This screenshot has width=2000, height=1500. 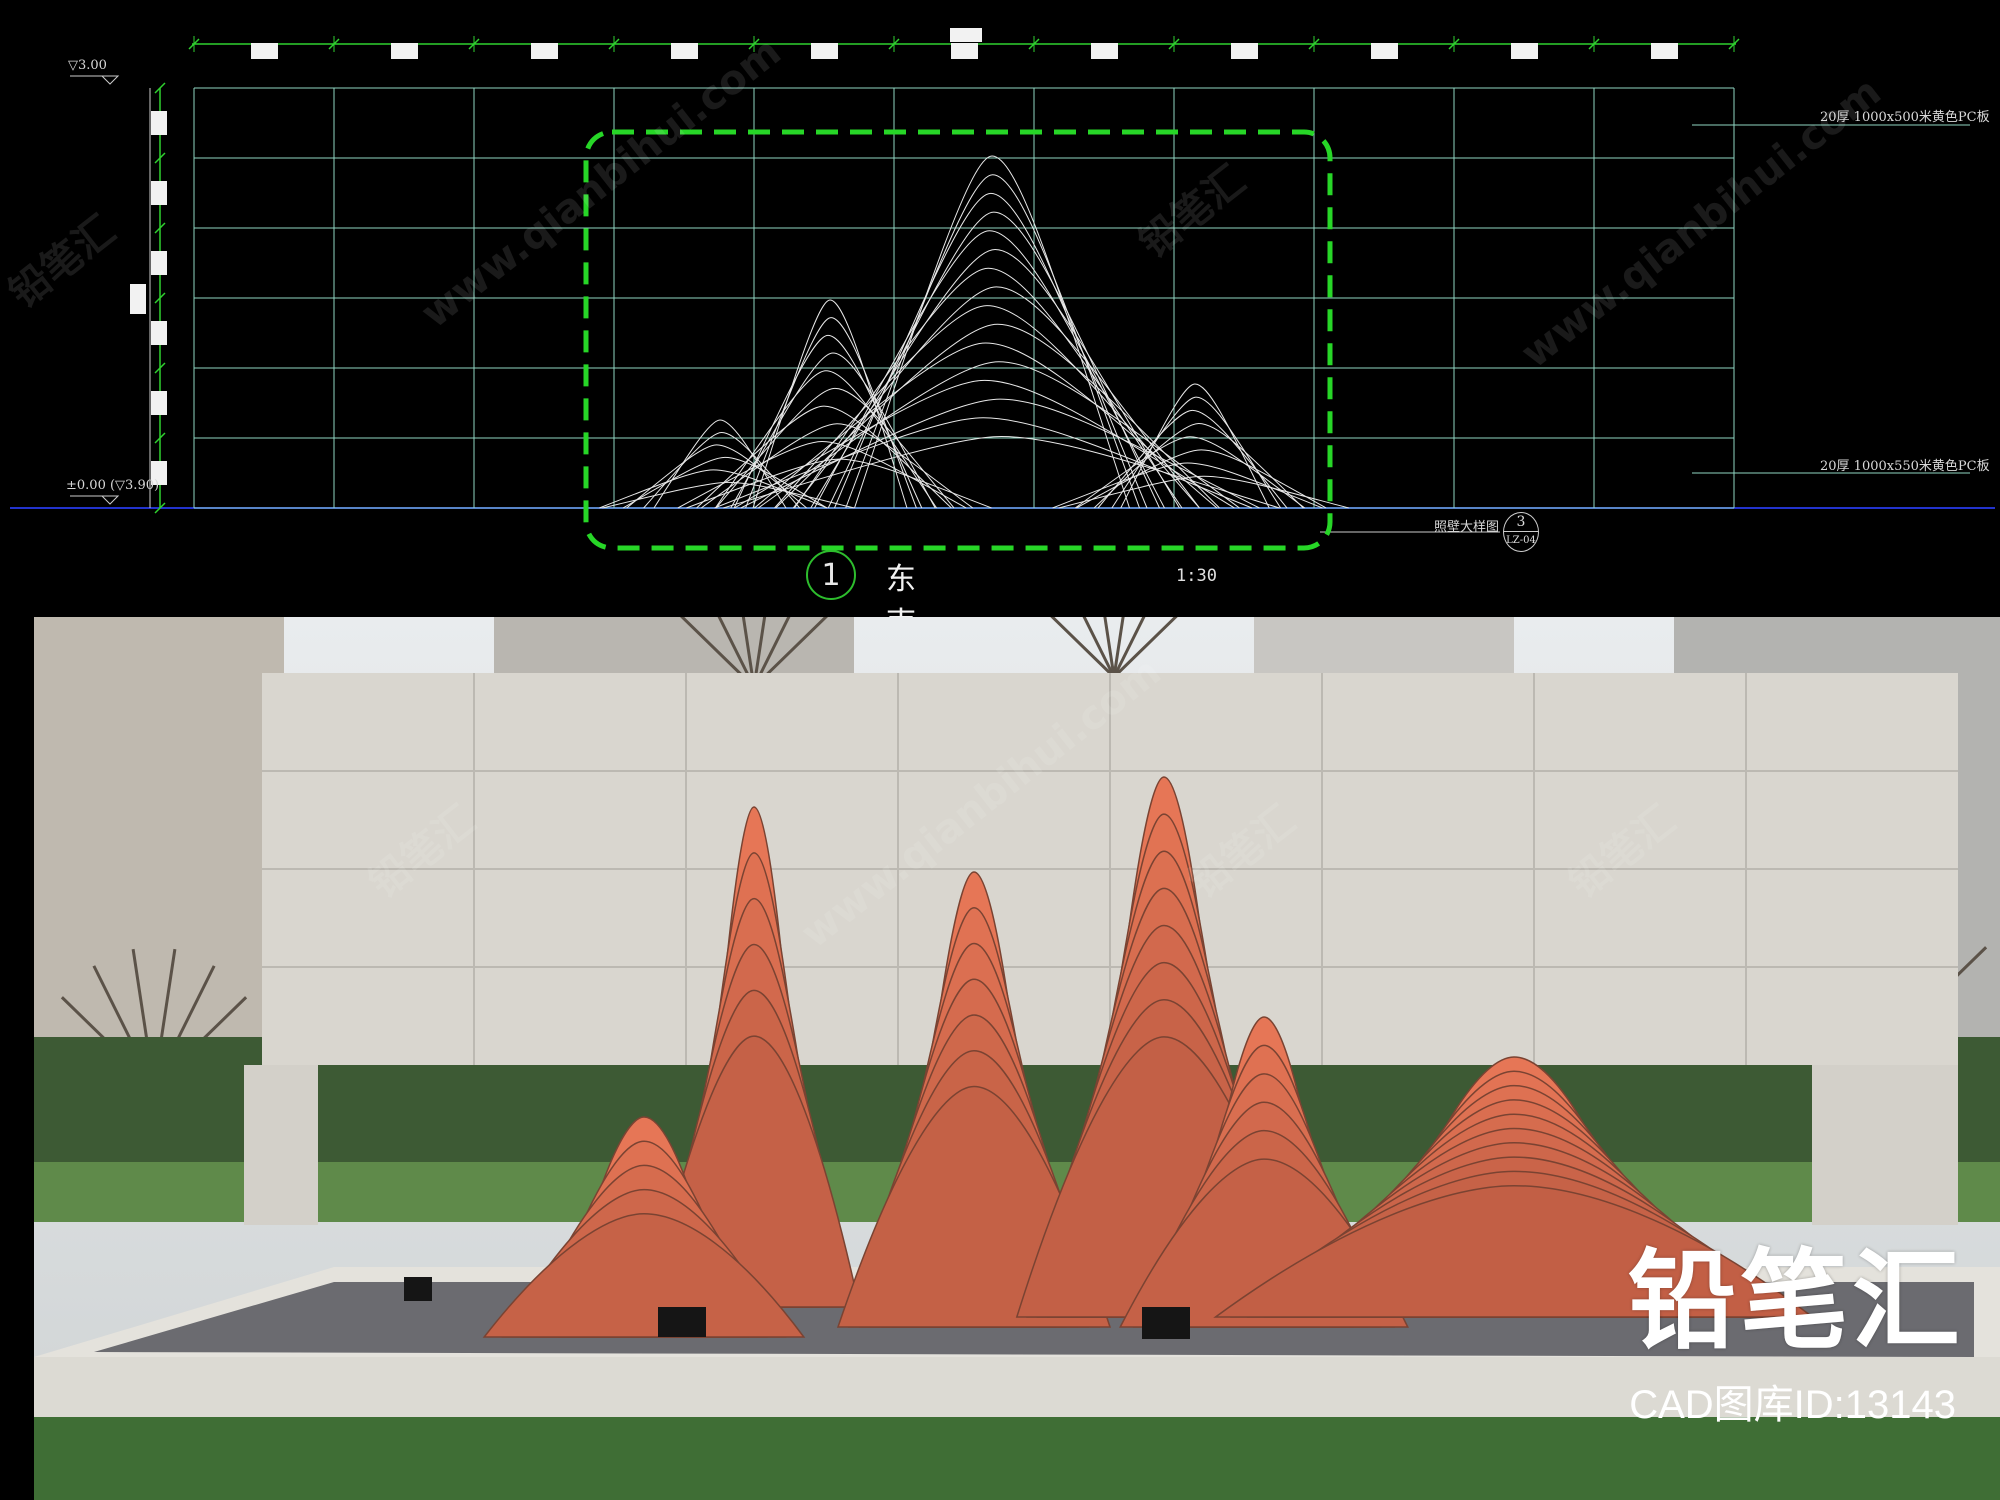 I want to click on wall-left-pier, so click(x=281, y=1145).